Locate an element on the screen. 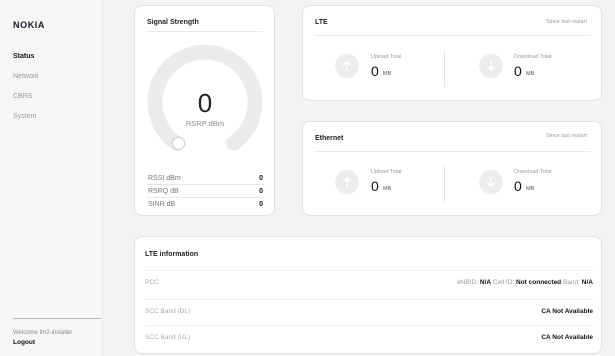 The width and height of the screenshot is (615, 356). ethernet-download-unit: MB is located at coordinates (530, 189).